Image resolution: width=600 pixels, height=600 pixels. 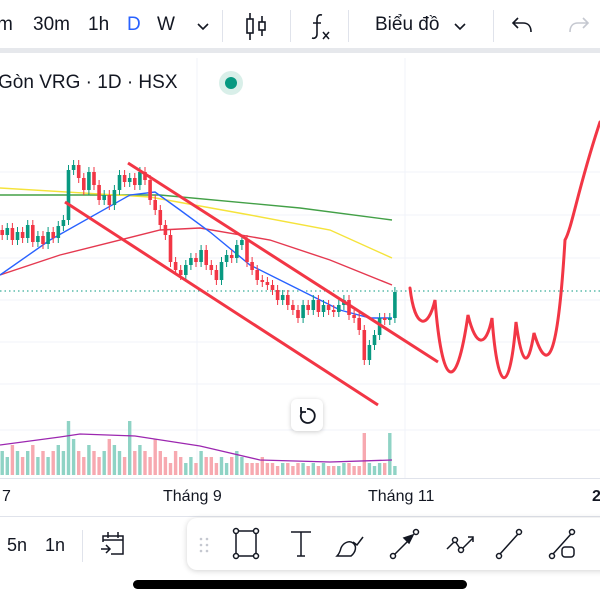 I want to click on trend-line-icon, so click(x=509, y=544).